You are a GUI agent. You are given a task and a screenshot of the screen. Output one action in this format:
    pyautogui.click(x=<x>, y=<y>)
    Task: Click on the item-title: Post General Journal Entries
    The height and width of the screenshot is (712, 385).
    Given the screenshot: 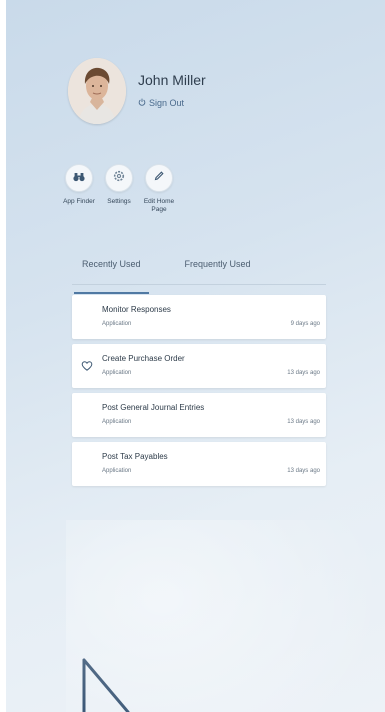 What is the action you would take?
    pyautogui.click(x=153, y=407)
    